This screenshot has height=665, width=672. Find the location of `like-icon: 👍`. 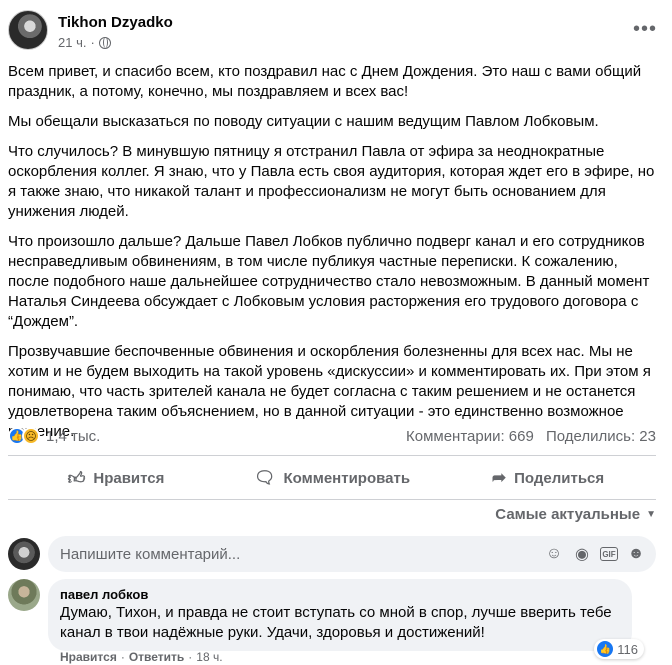

like-icon: 👍 is located at coordinates (605, 649).